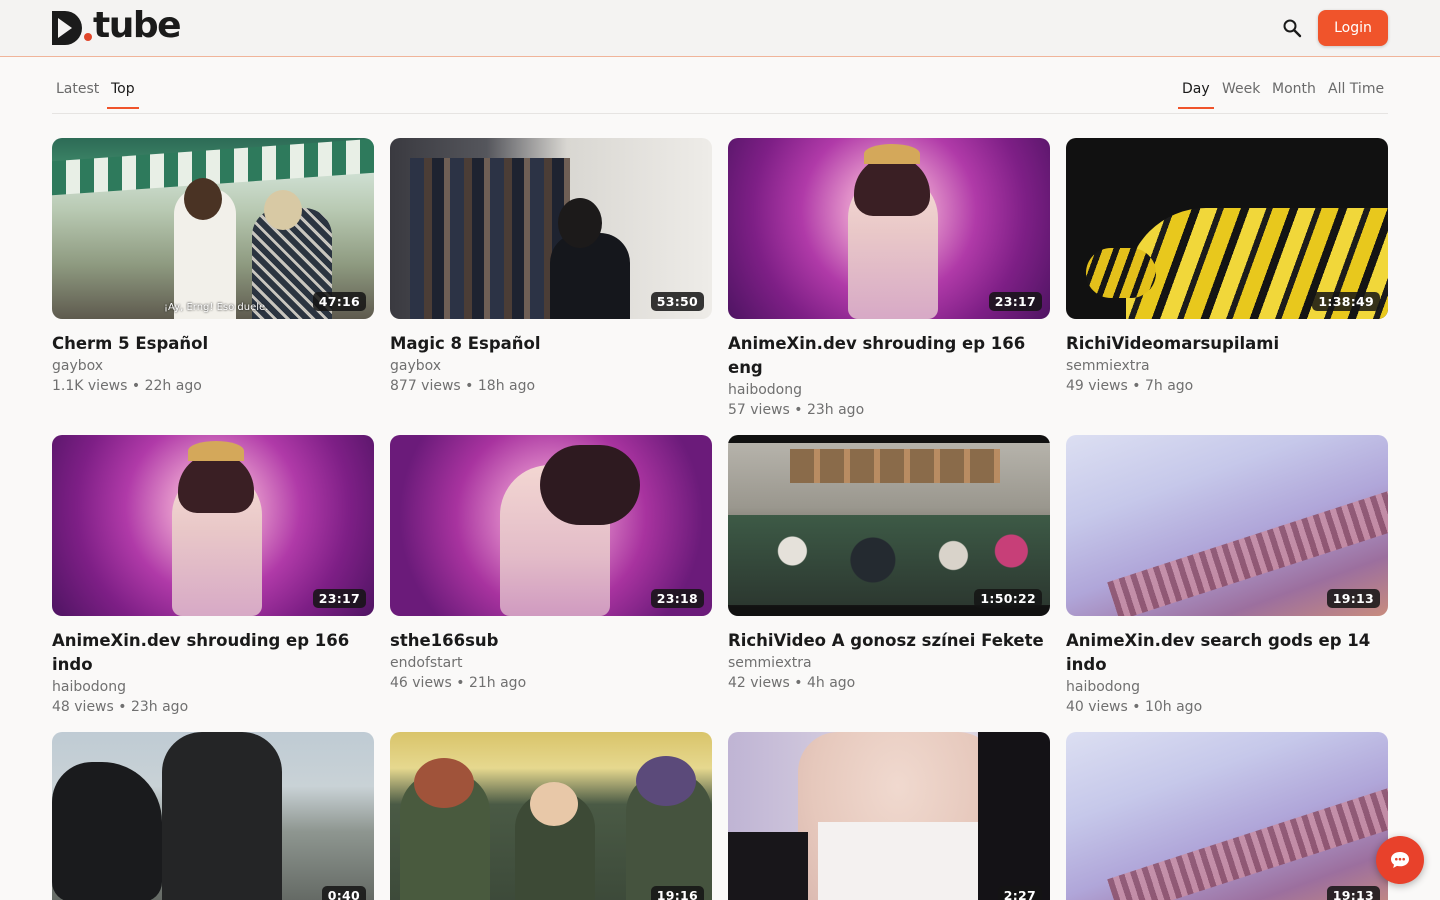 This screenshot has width=1440, height=900. I want to click on video-stats: 46 views • 21h ago, so click(458, 683).